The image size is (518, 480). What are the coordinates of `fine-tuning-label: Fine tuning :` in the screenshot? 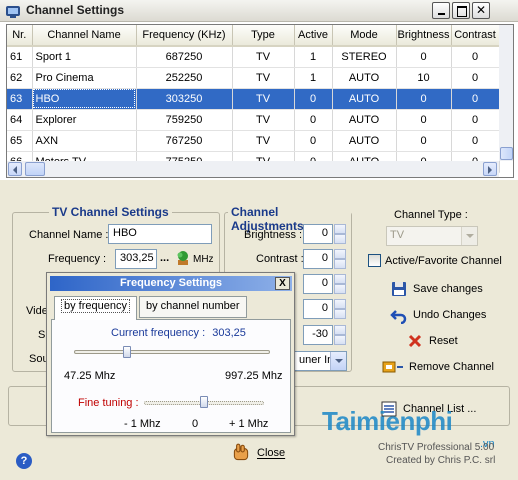 It's located at (108, 403).